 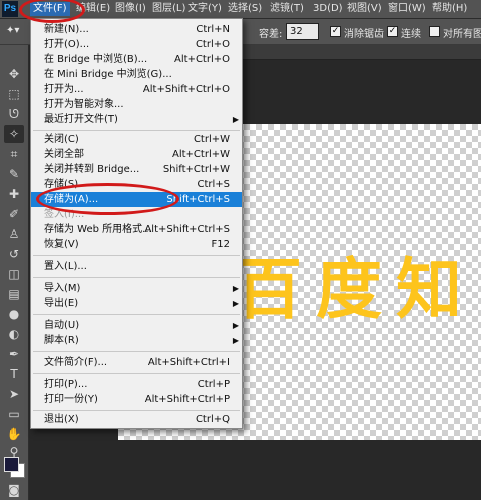 I want to click on foreground-color-swatch, so click(x=11, y=464).